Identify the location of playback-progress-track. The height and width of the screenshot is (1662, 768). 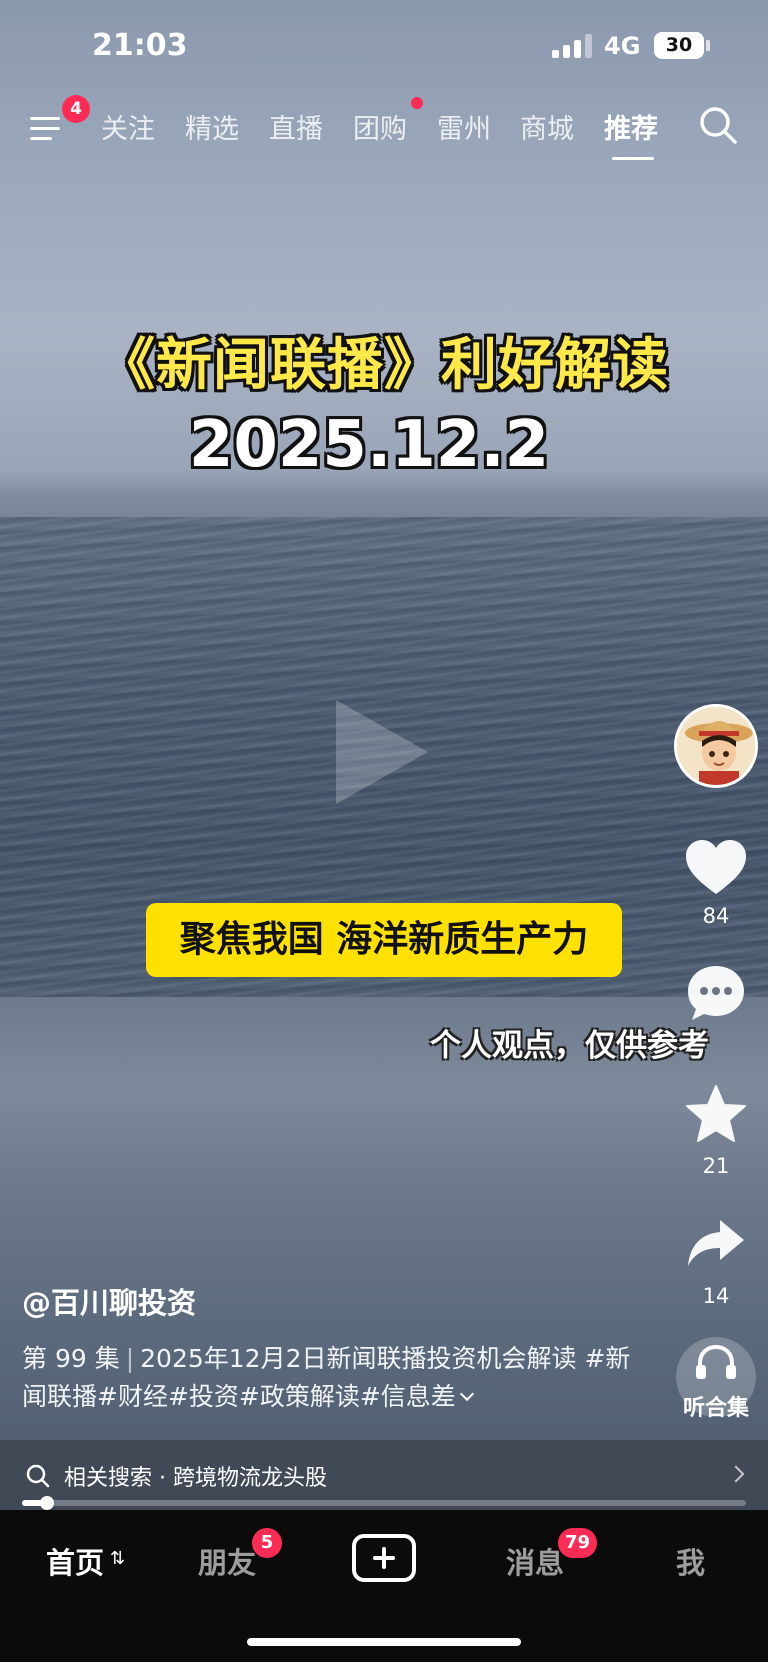
(384, 1503).